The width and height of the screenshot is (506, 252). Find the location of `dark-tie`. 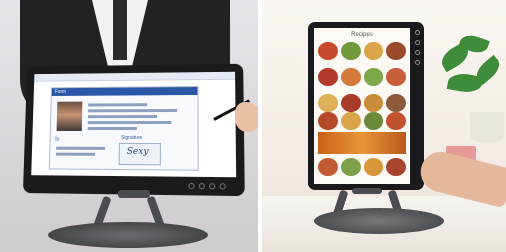

dark-tie is located at coordinates (120, 30).